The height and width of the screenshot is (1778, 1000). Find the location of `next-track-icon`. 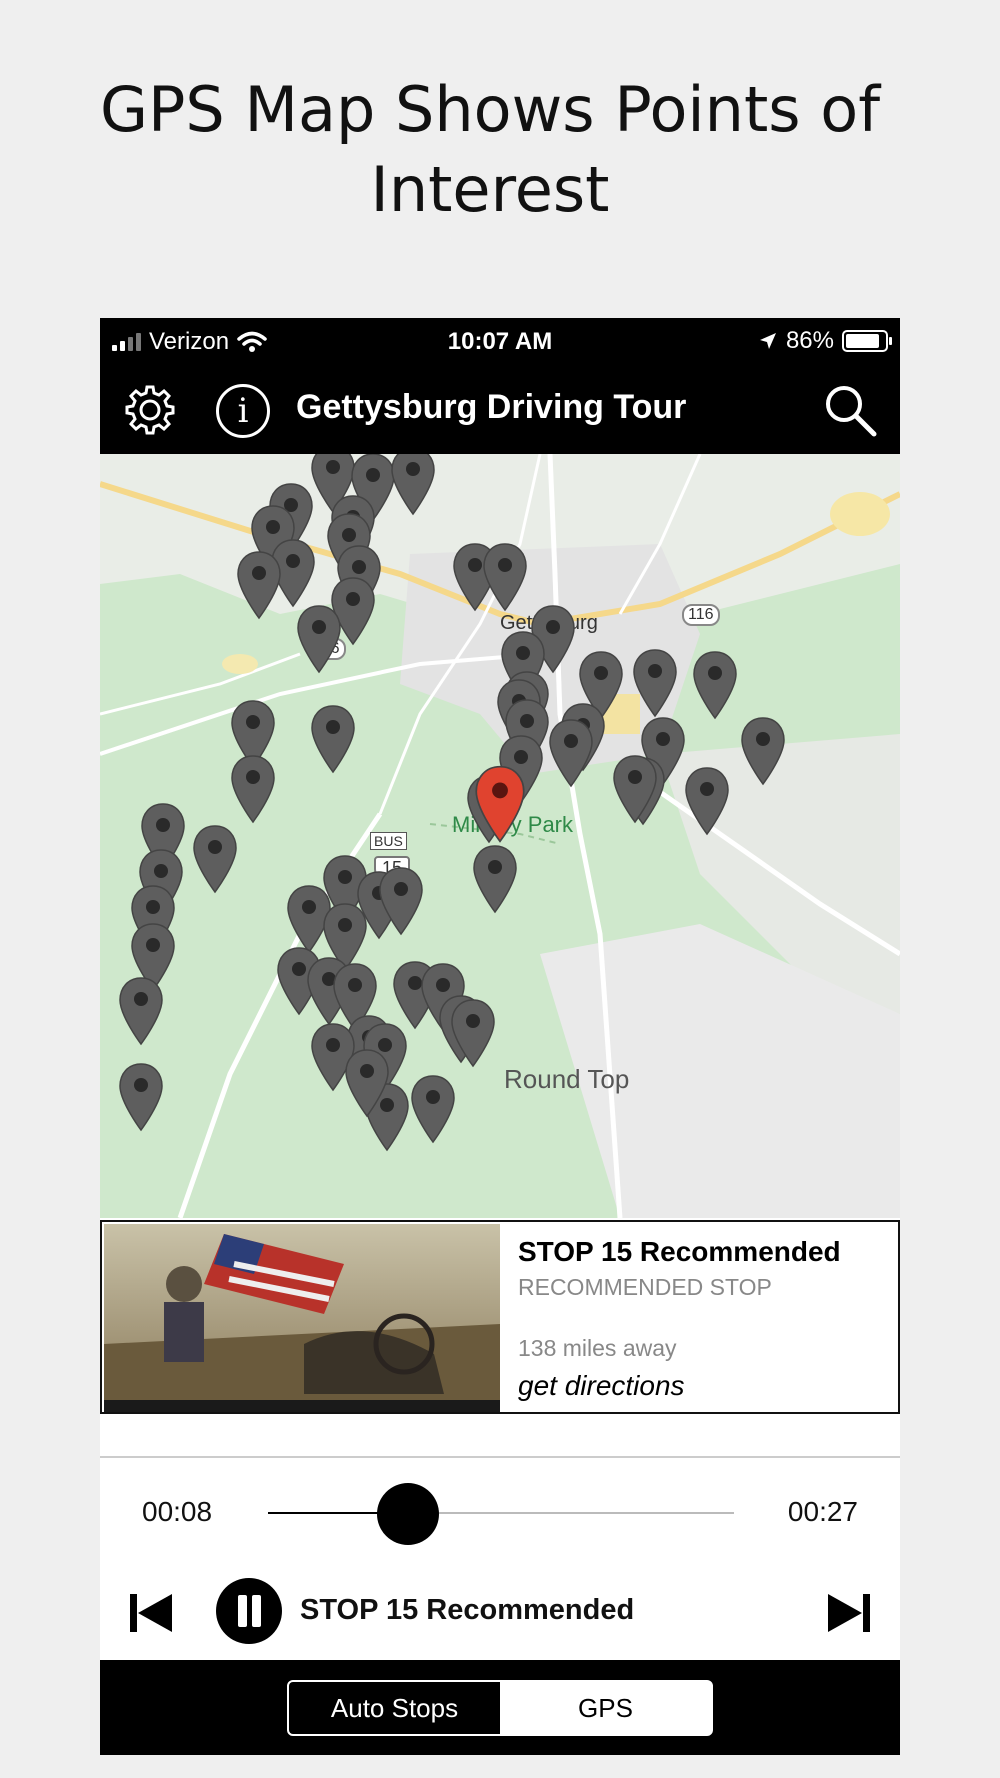

next-track-icon is located at coordinates (849, 1613).